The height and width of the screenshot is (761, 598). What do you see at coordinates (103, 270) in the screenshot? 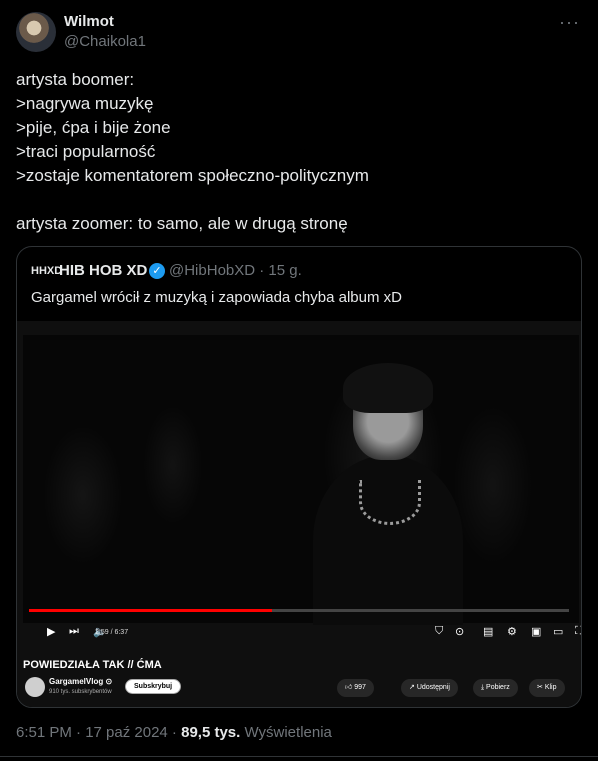
I see `quote-author-name: HIB HOB XD` at bounding box center [103, 270].